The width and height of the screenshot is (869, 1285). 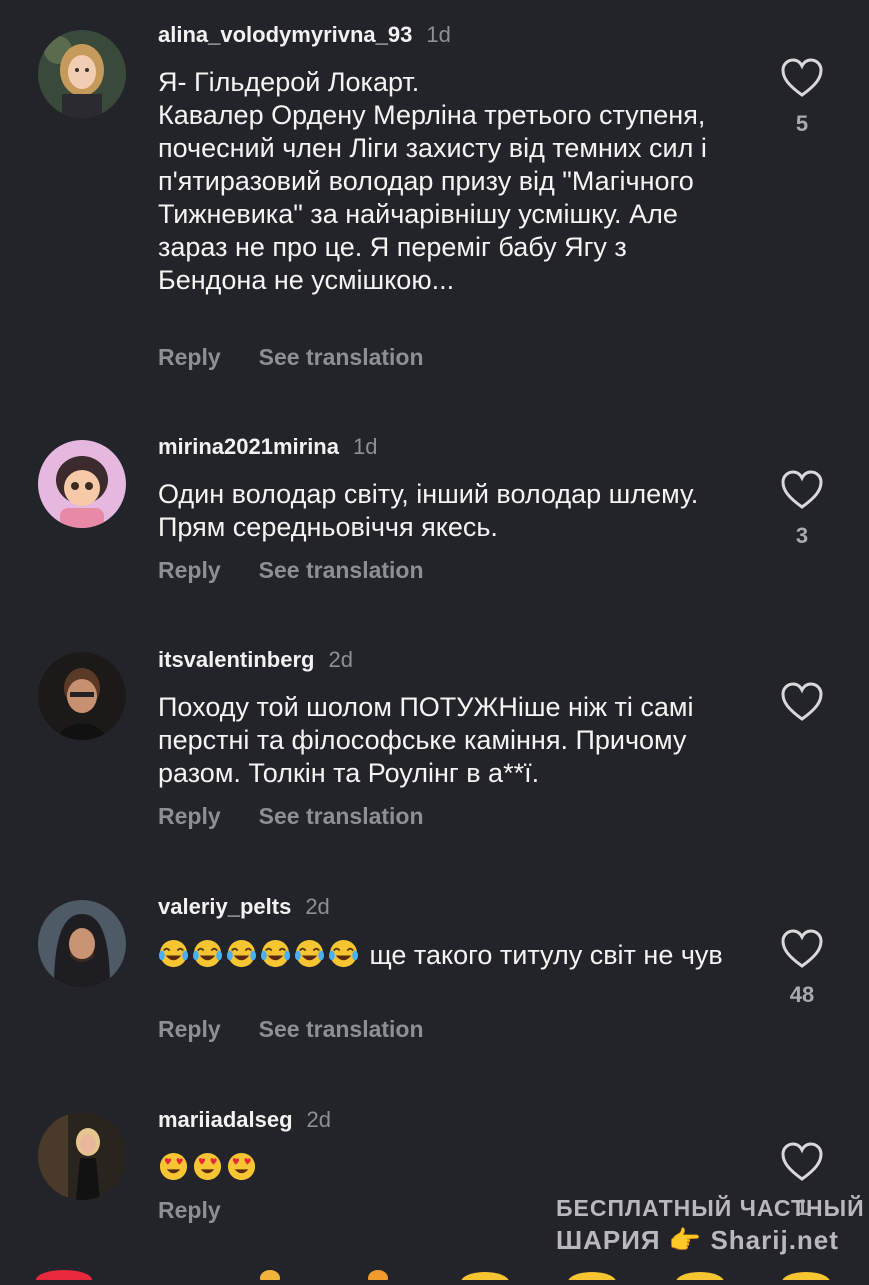 What do you see at coordinates (542, 955) in the screenshot?
I see `comment-text-content: ще такого титулу світ не чув` at bounding box center [542, 955].